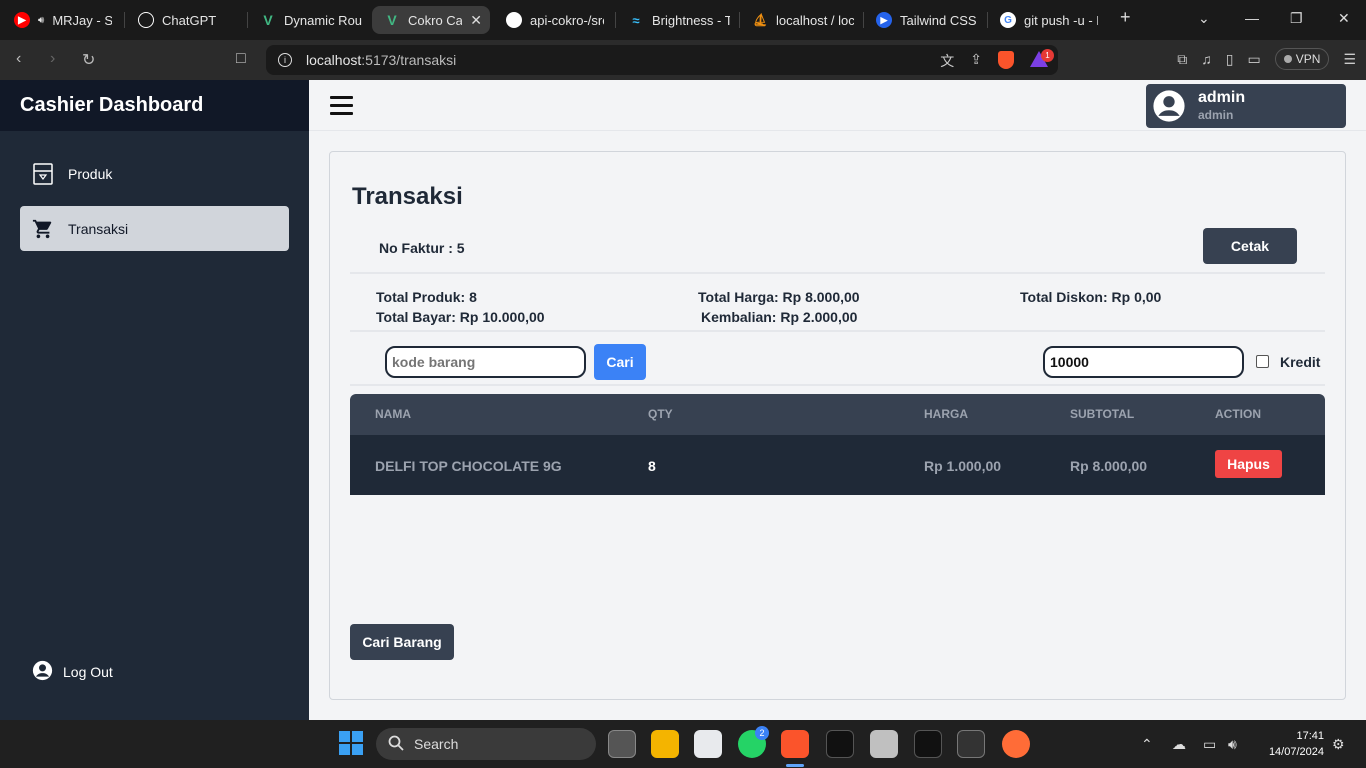 The image size is (1366, 768). Describe the element at coordinates (1296, 752) in the screenshot. I see `clock-date: 14/07/2024` at that location.